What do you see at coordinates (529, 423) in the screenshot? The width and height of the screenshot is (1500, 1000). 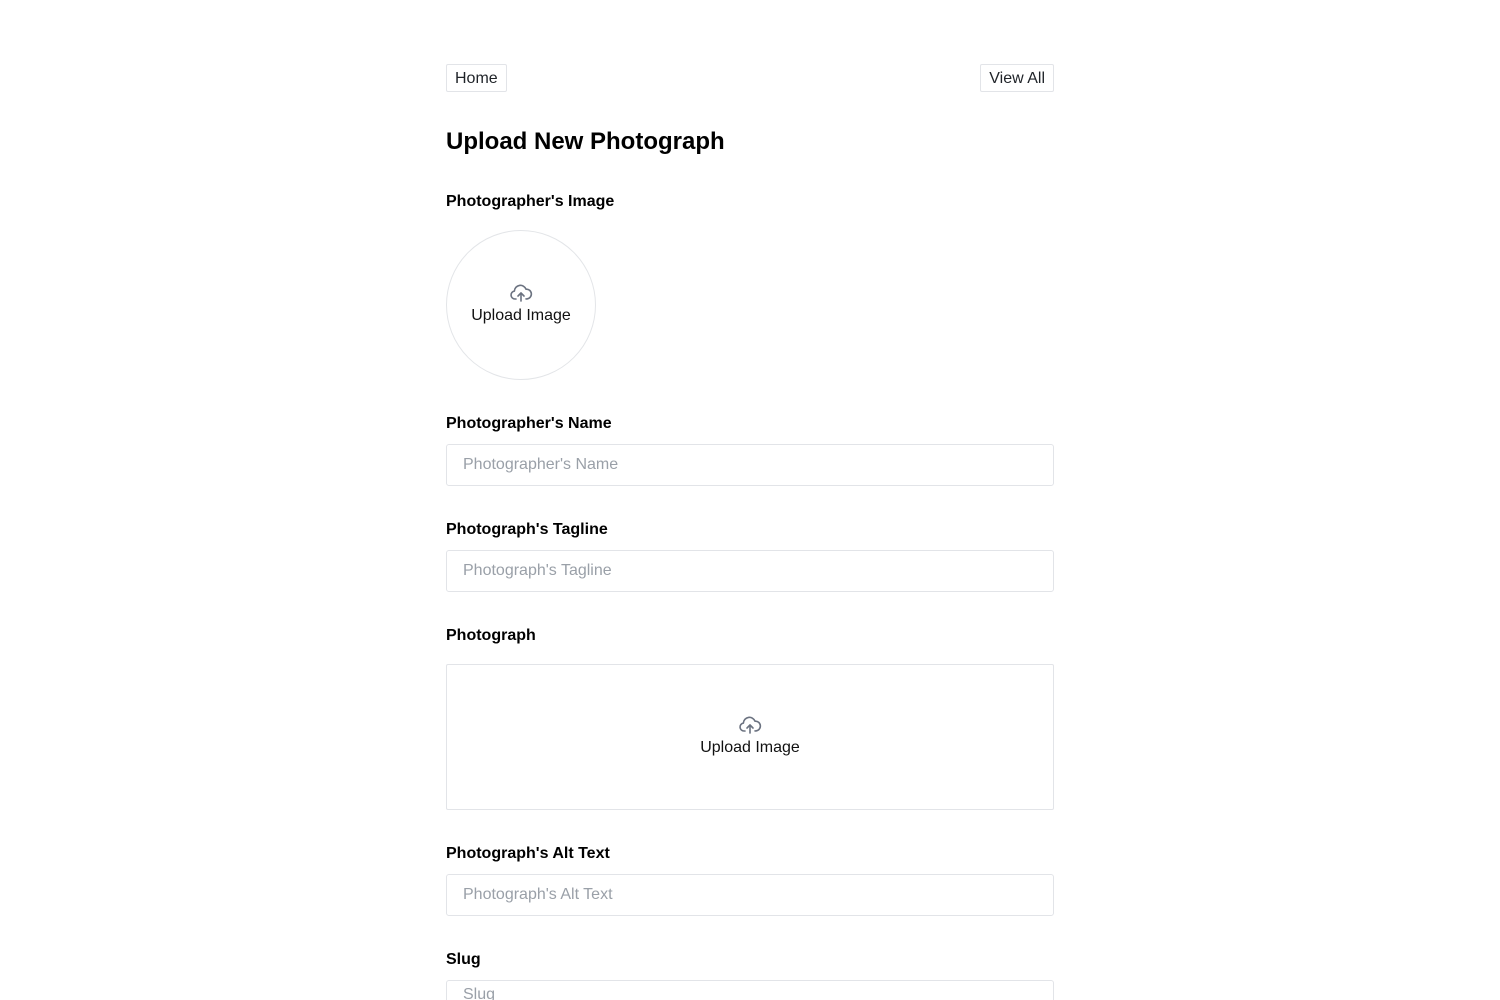 I see `photographer-name-label: Photographer's Name` at bounding box center [529, 423].